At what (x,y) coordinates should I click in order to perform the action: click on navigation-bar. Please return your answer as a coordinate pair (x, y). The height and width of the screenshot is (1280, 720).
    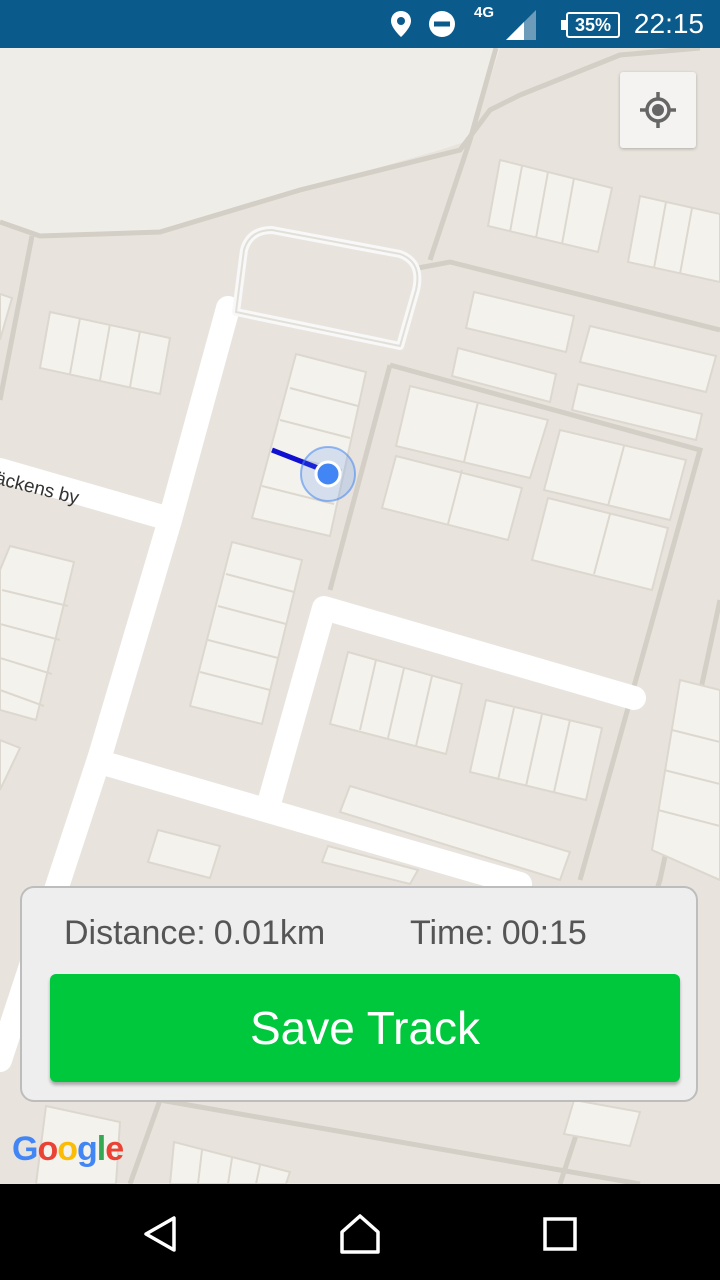
    Looking at the image, I should click on (360, 1232).